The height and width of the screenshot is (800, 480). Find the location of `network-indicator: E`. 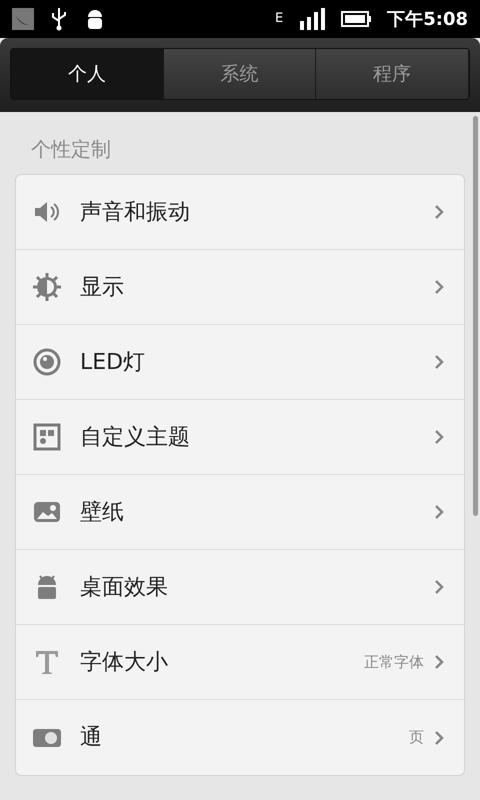

network-indicator: E is located at coordinates (279, 19).